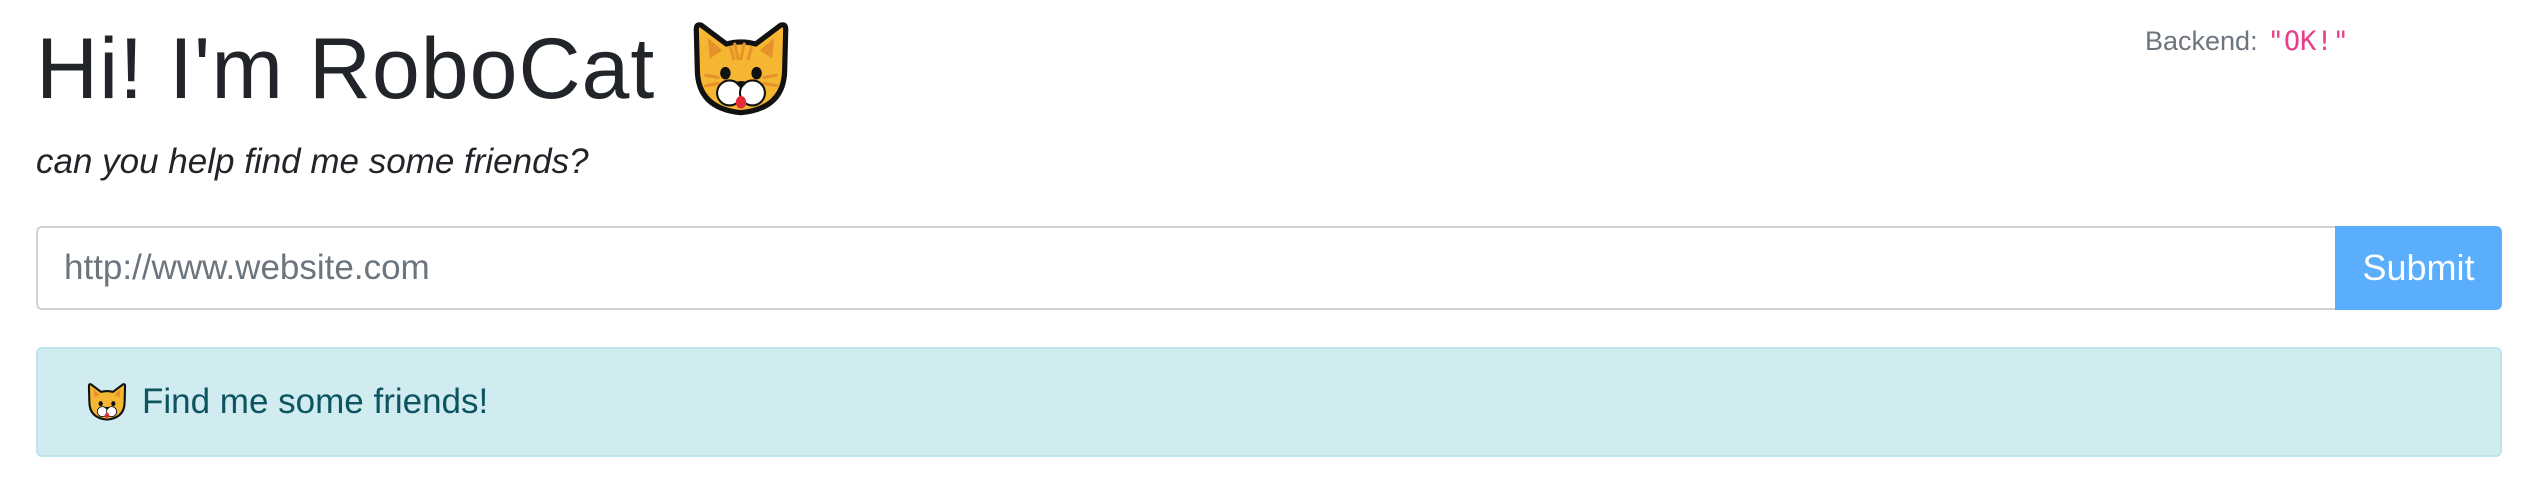  Describe the element at coordinates (312, 161) in the screenshot. I see `page-subtitle: can you help find me some friends?` at that location.